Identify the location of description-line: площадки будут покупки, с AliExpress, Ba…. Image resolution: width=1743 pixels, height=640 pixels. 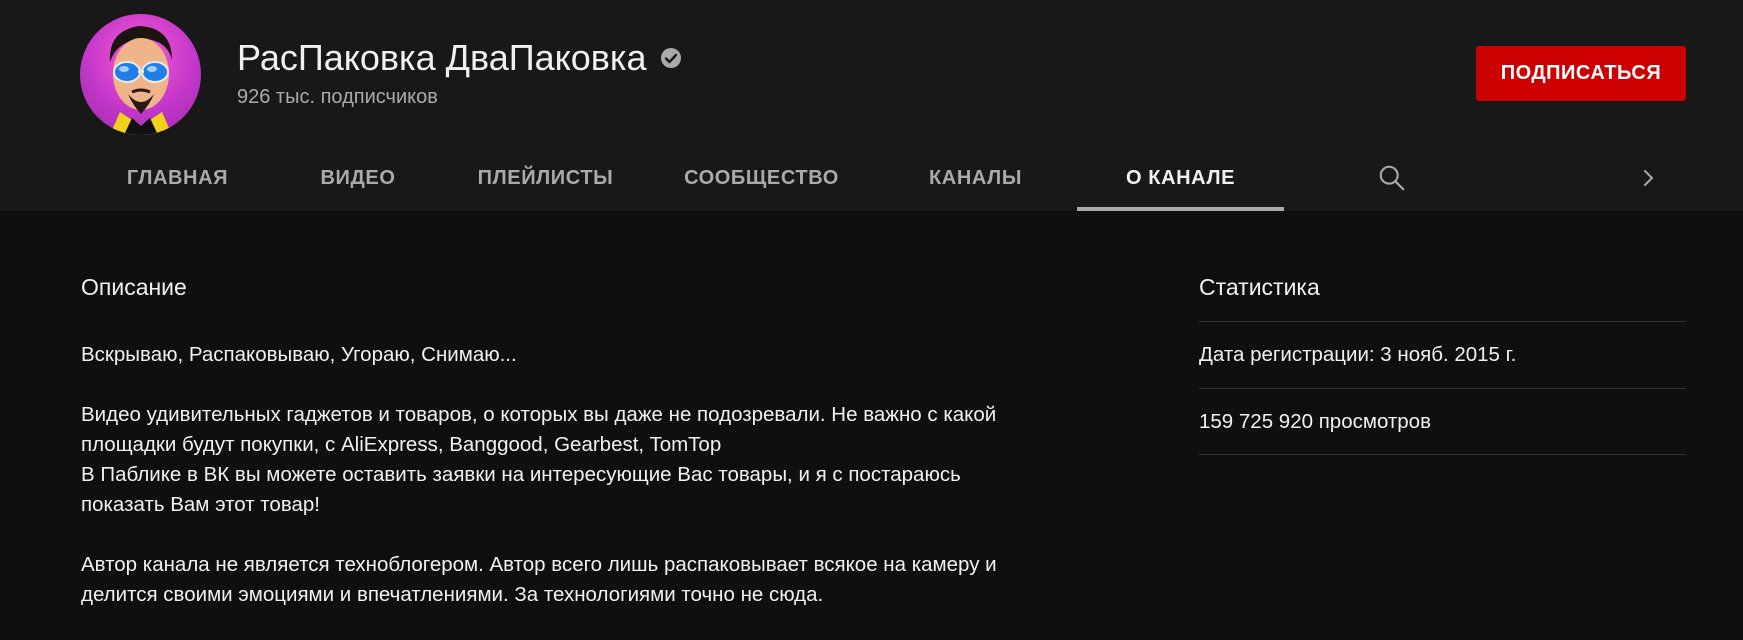
(401, 444).